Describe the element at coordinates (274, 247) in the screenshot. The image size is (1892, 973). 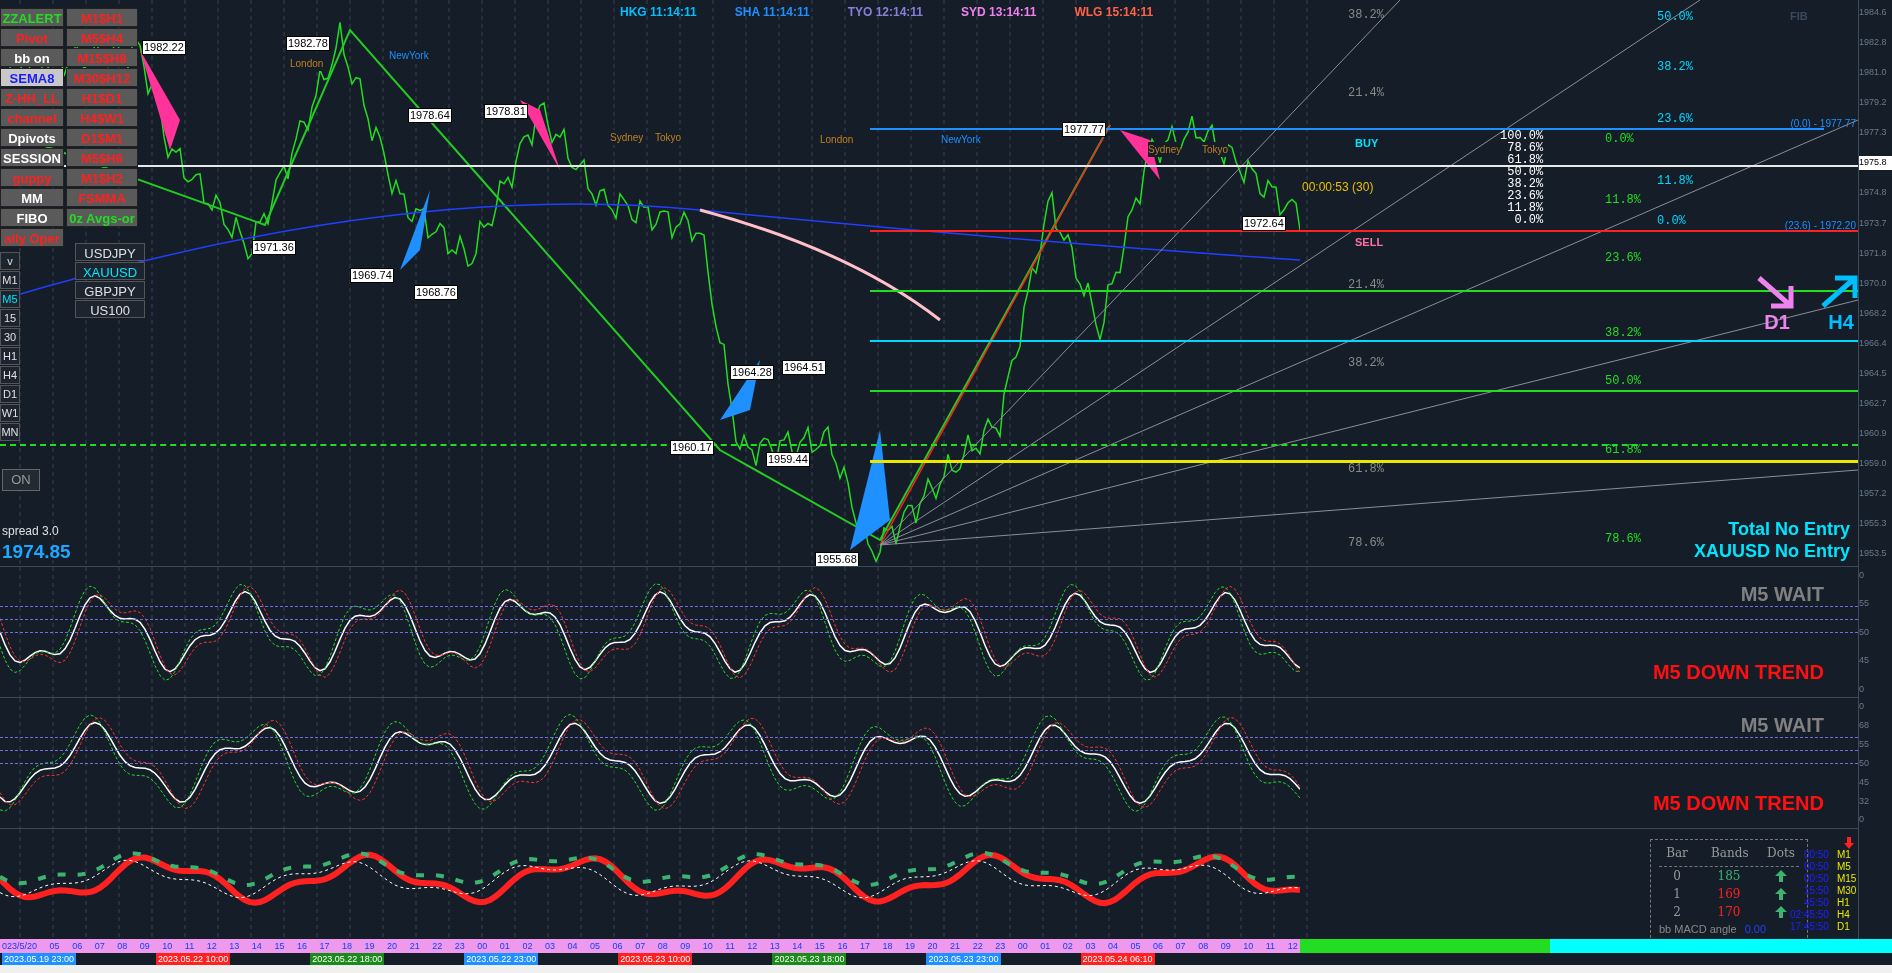
I see `price-tag: 1971.36` at that location.